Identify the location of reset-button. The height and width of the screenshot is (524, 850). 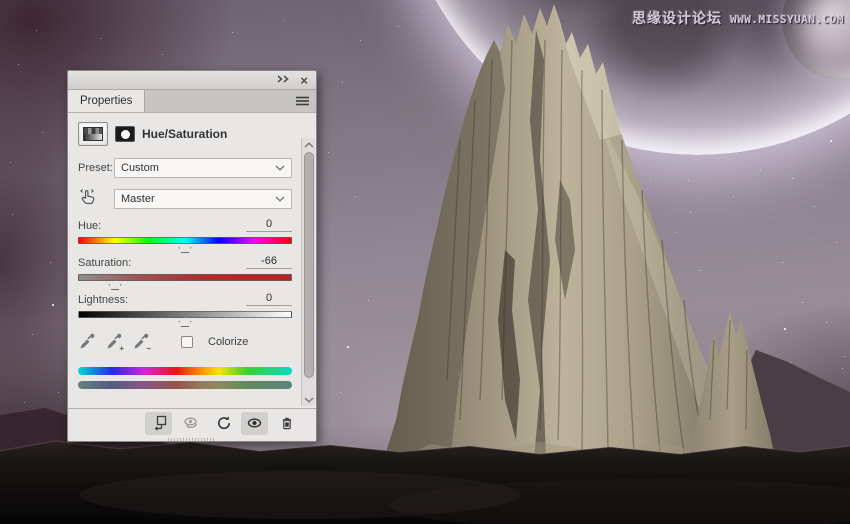
(222, 423).